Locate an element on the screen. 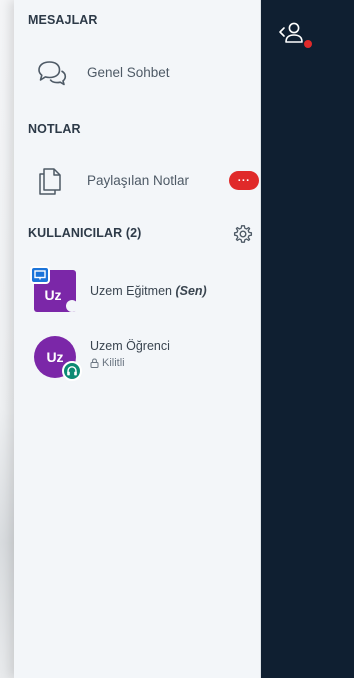 This screenshot has width=354, height=678. public-chat-label: Genel Sohbet is located at coordinates (128, 72).